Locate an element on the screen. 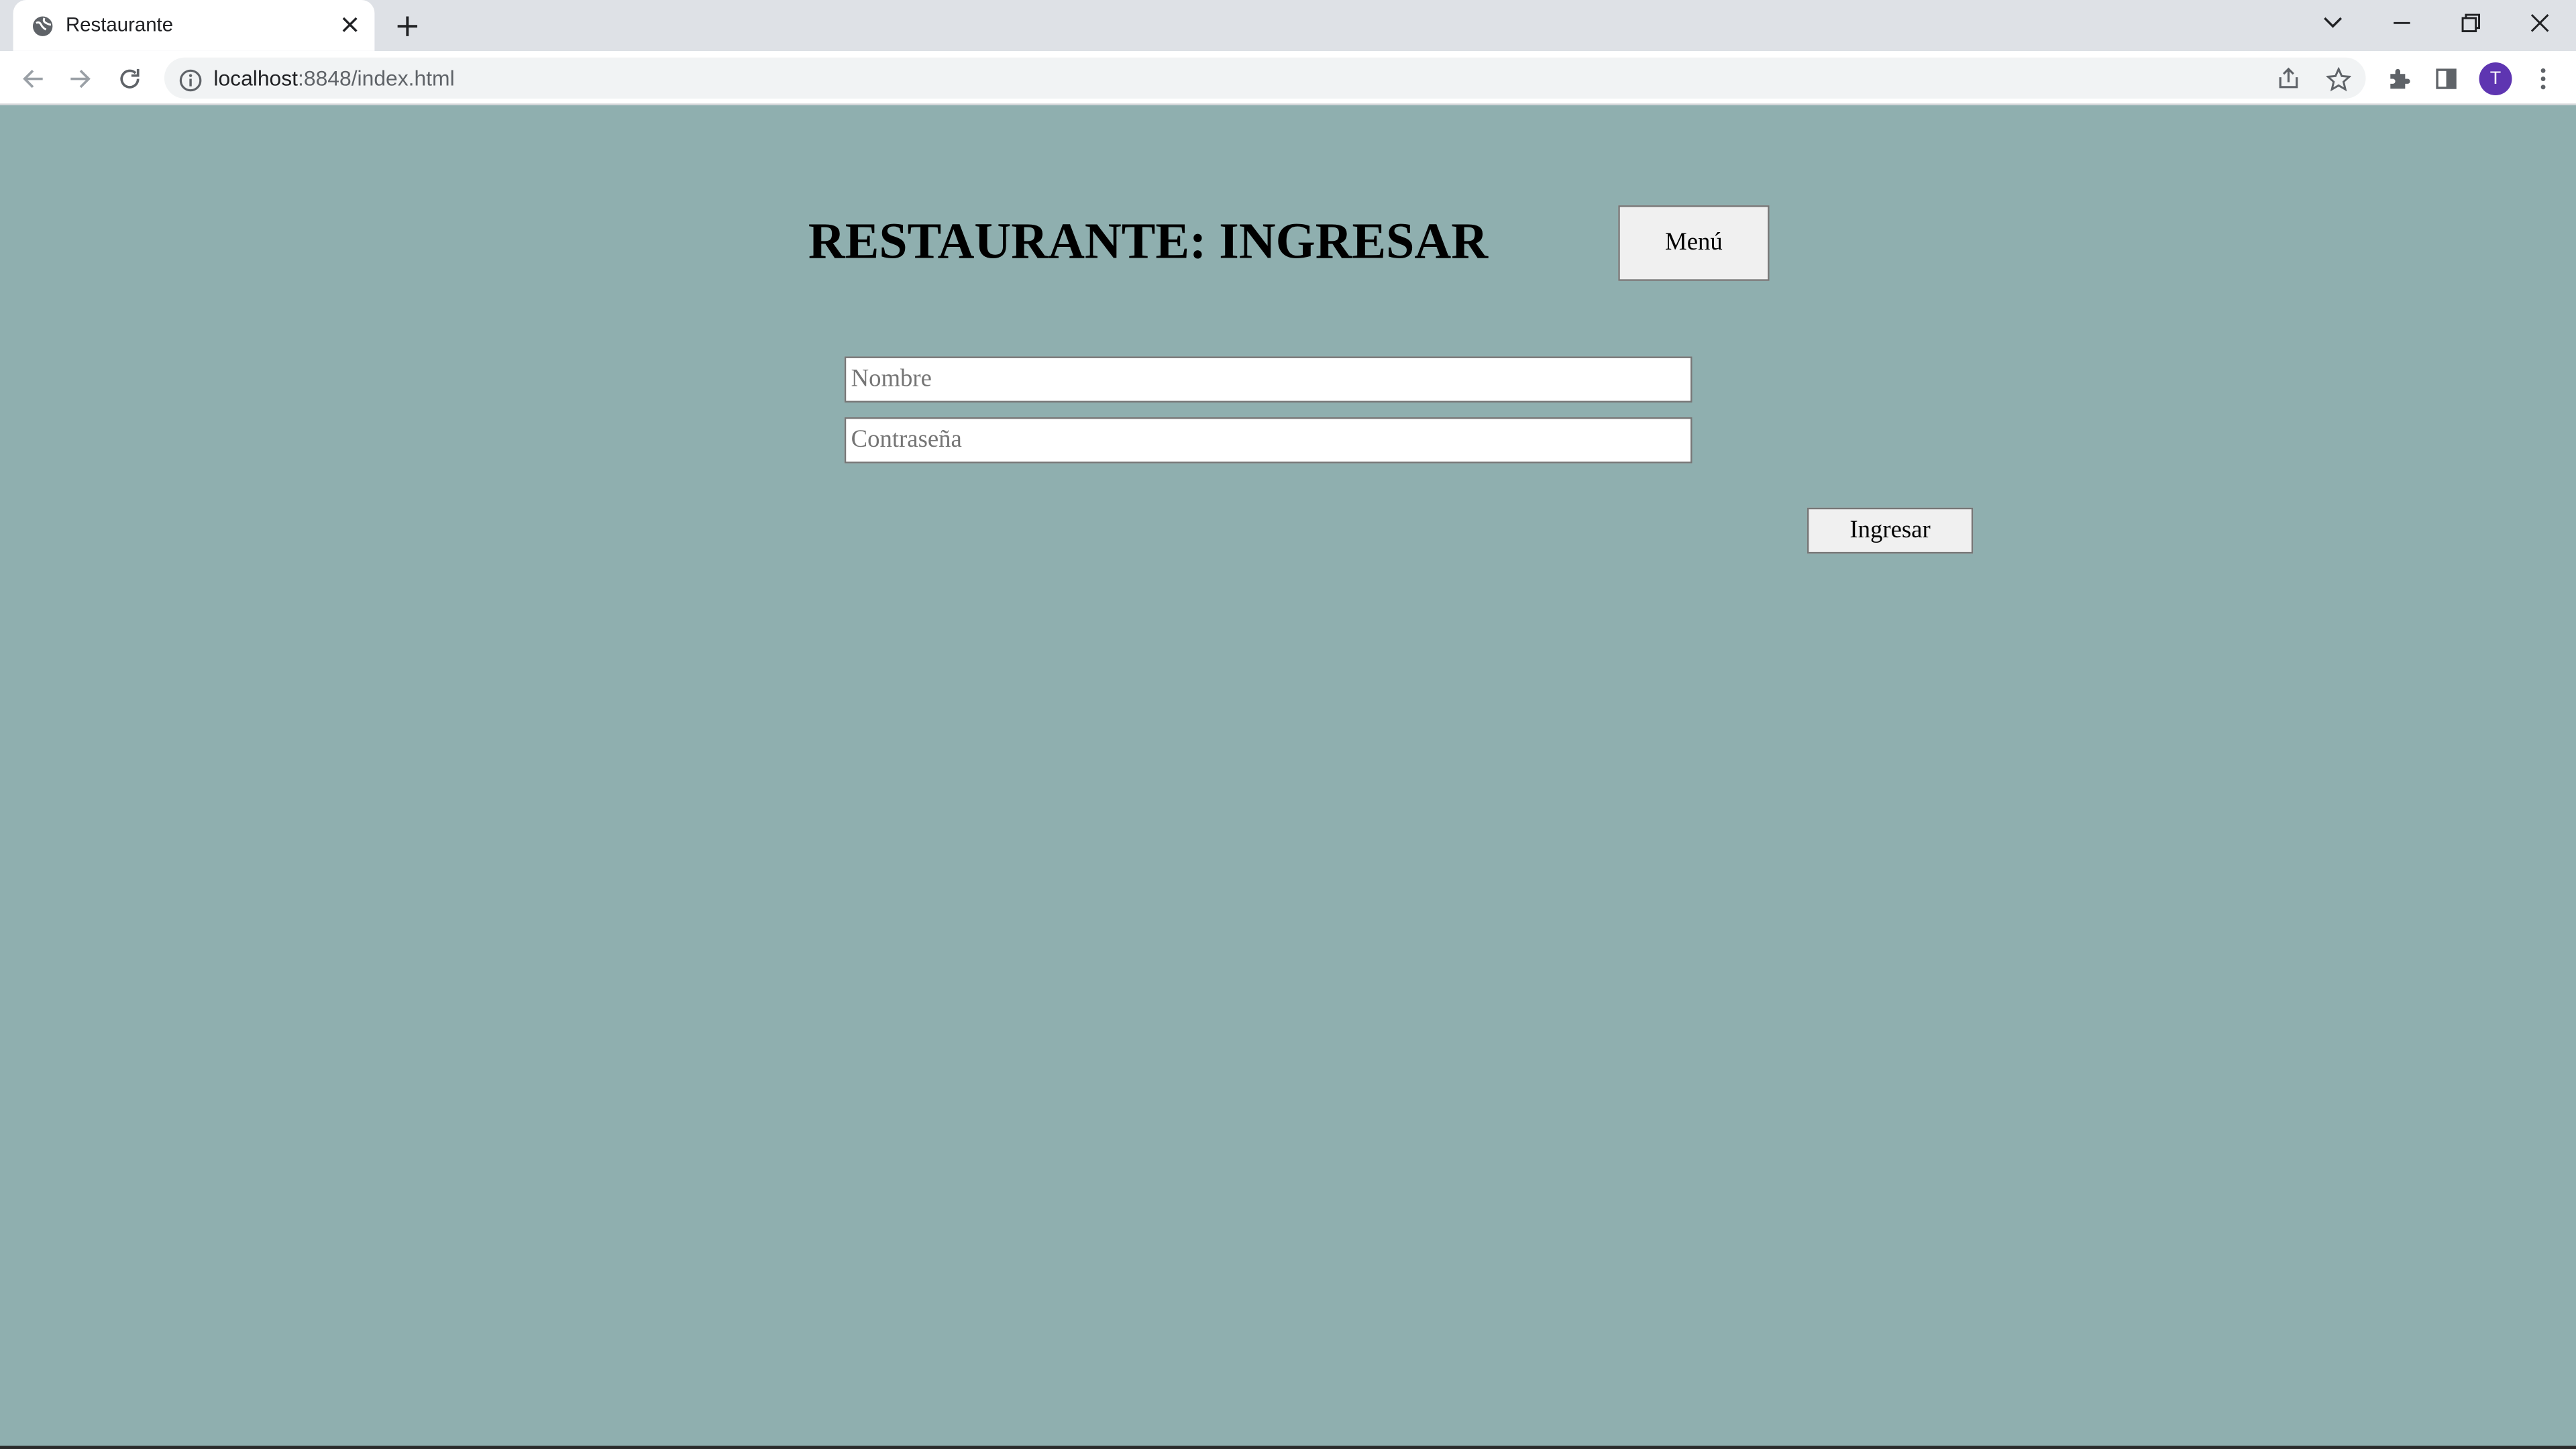 This screenshot has height=1449, width=2576. browser-toolbar: localhost:8848/index.html is located at coordinates (1288, 77).